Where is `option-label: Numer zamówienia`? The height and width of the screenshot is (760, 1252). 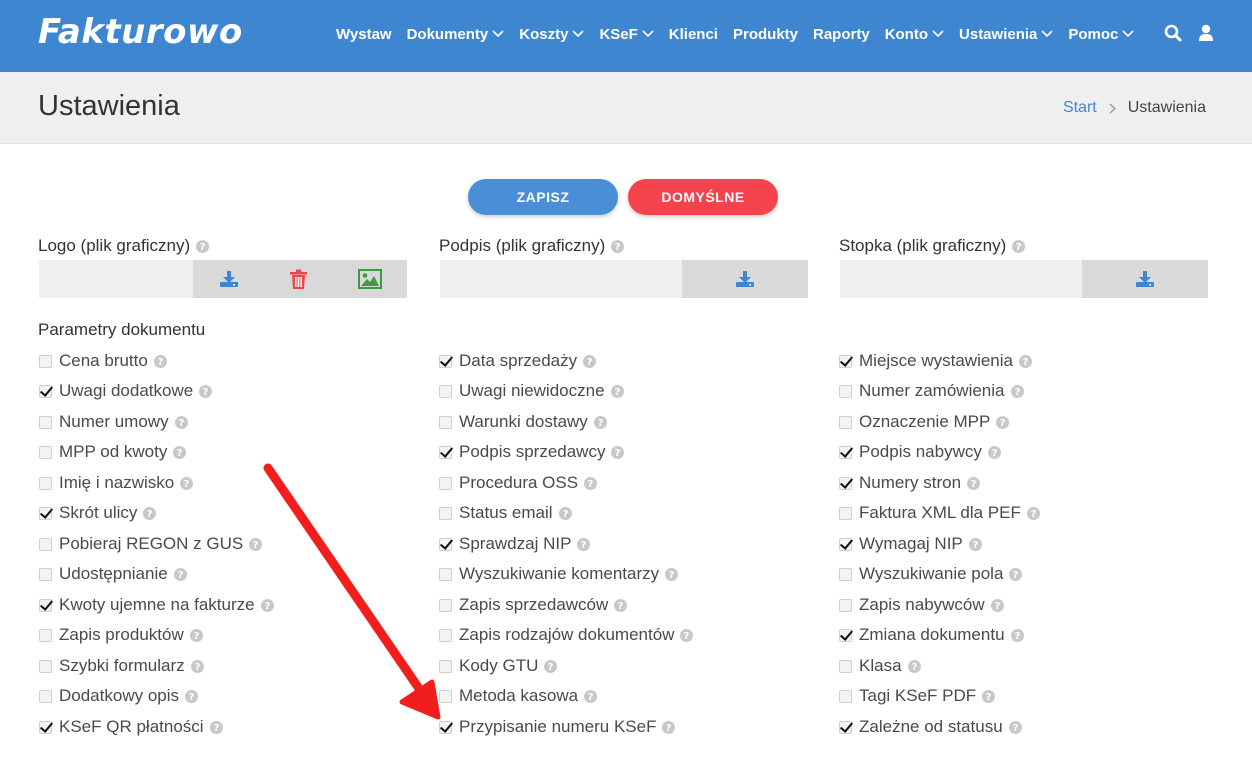 option-label: Numer zamówienia is located at coordinates (932, 391).